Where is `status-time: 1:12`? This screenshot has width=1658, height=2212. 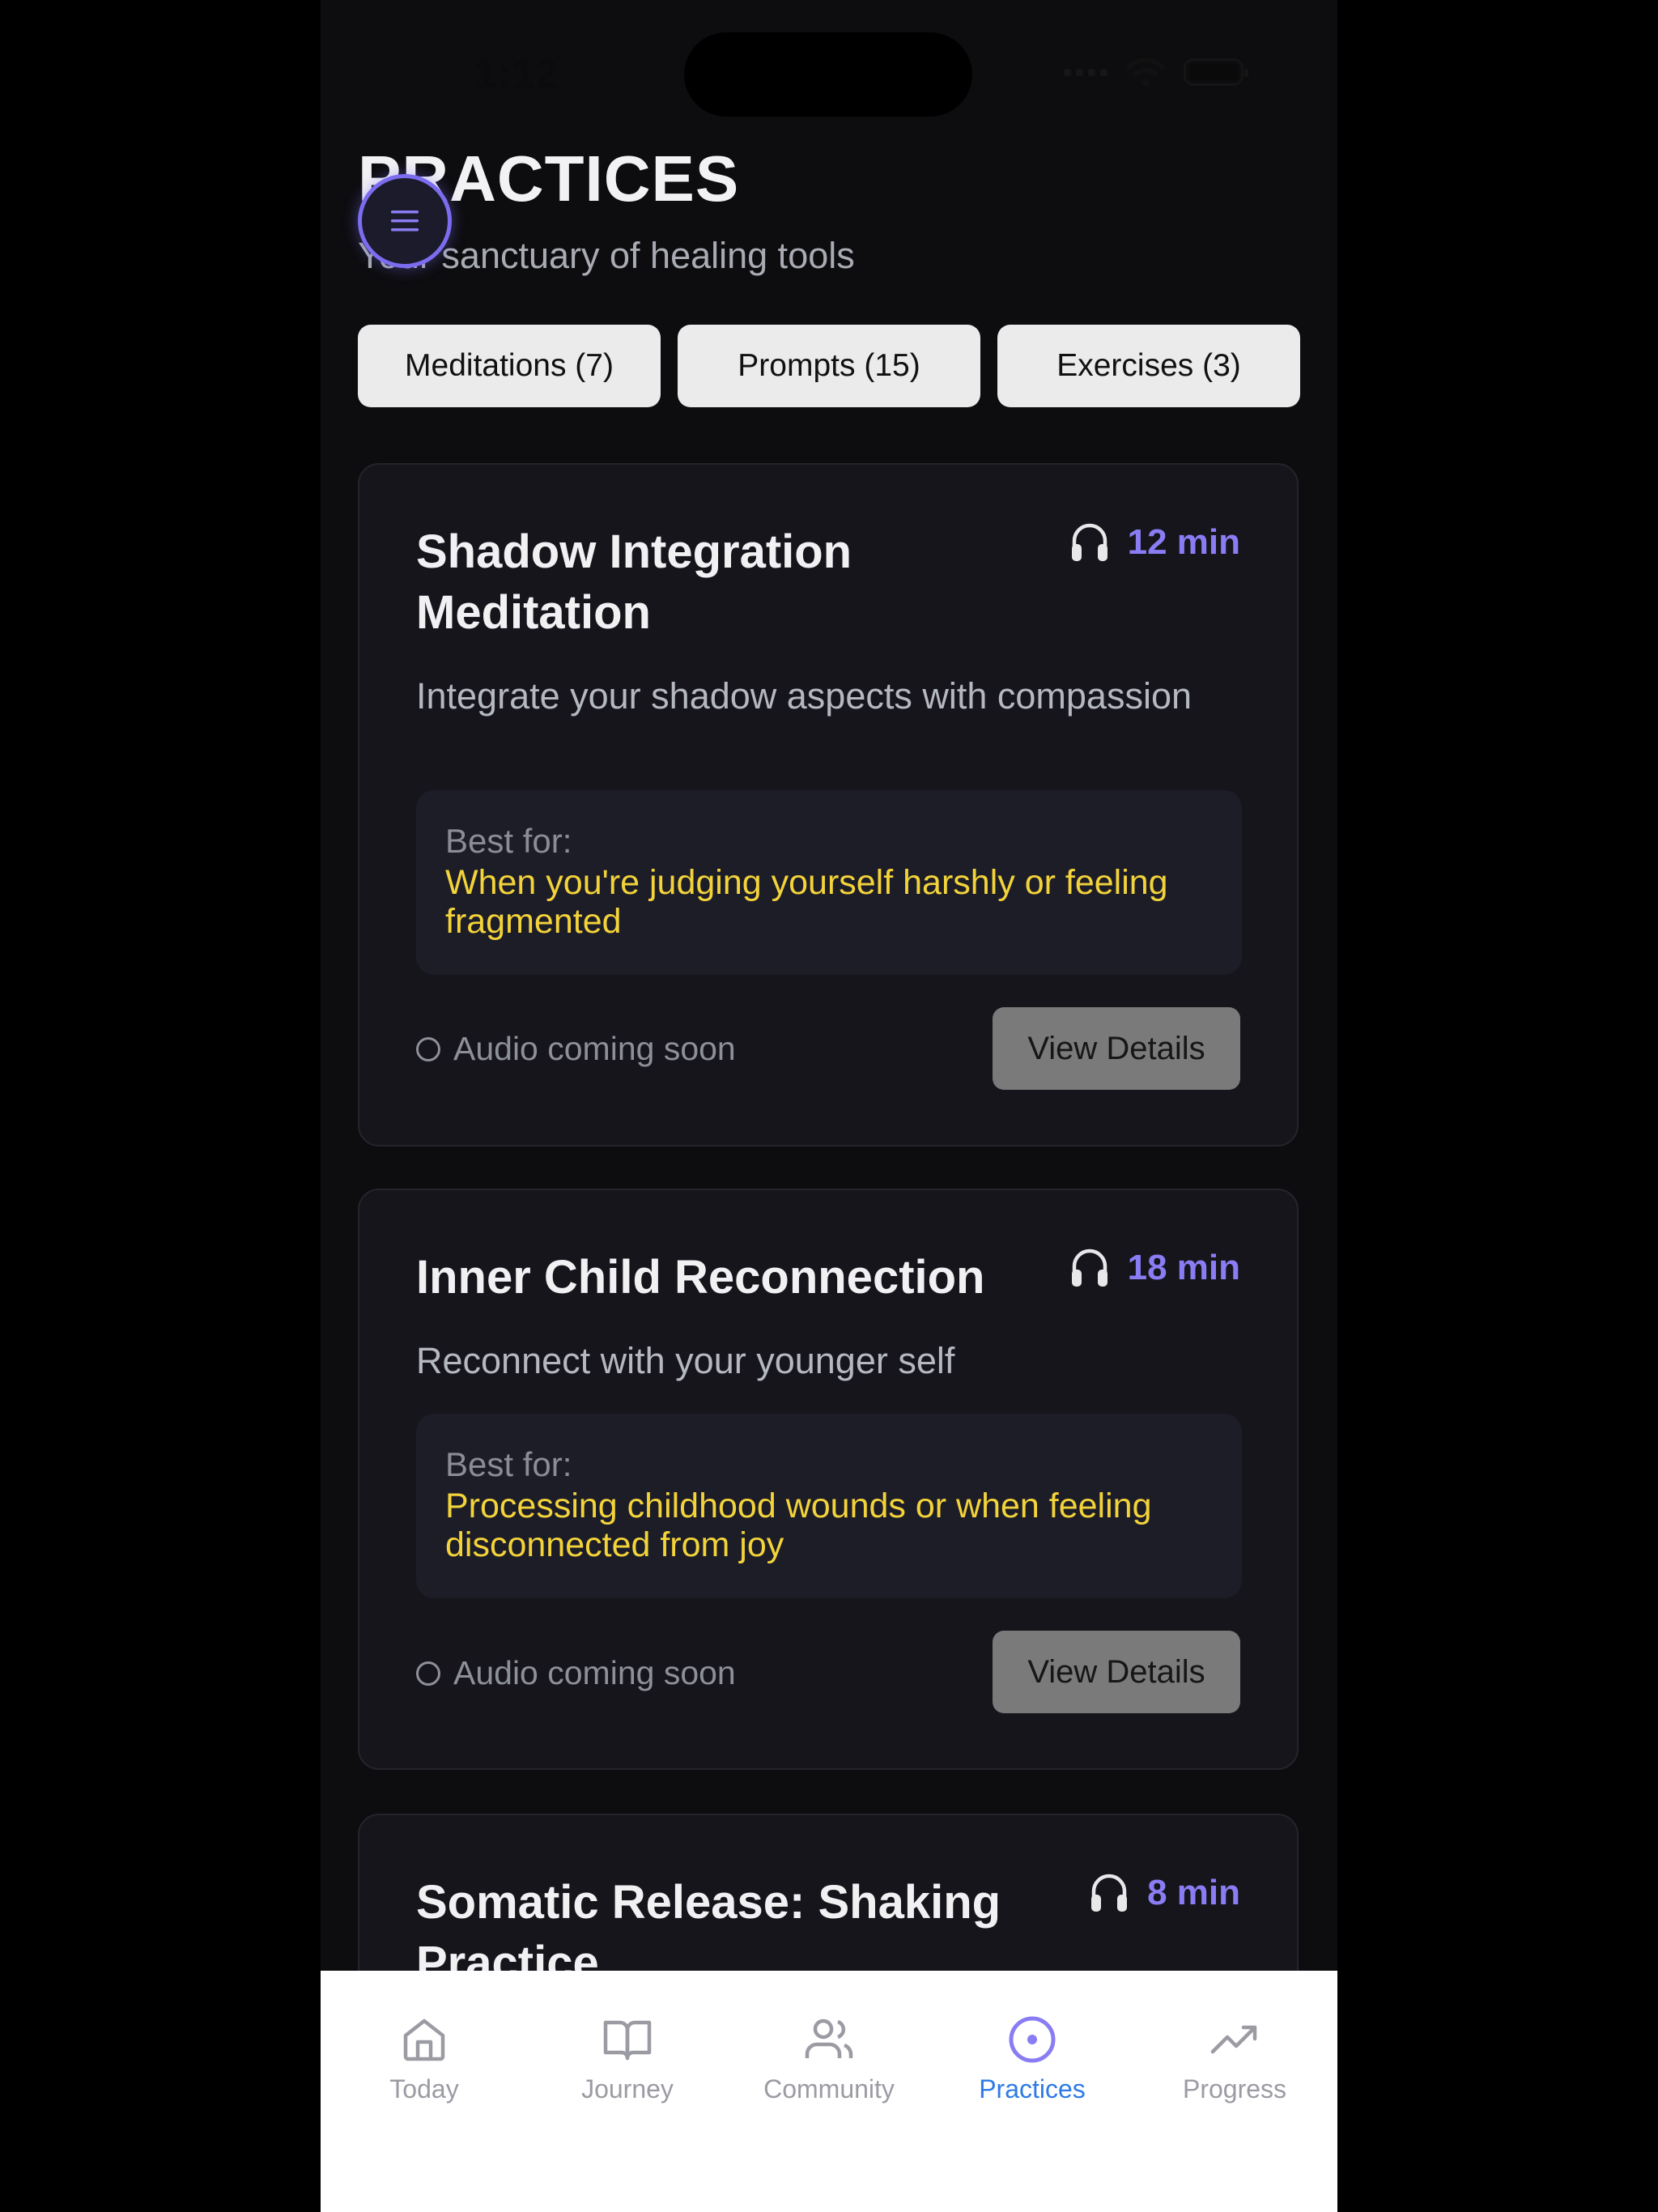 status-time: 1:12 is located at coordinates (516, 74).